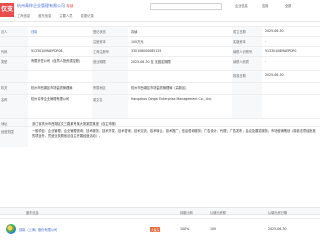  Describe the element at coordinates (247, 64) in the screenshot. I see `field-label: 纳税人资质` at that location.